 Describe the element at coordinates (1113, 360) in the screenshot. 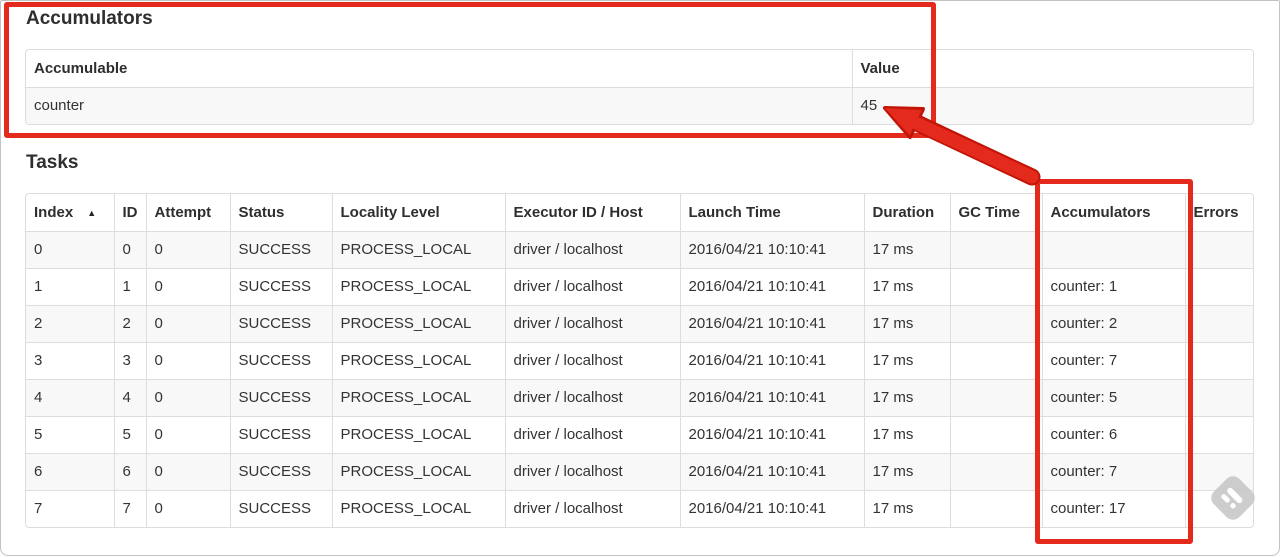

I see `cell-accumulators: counter: 7` at that location.